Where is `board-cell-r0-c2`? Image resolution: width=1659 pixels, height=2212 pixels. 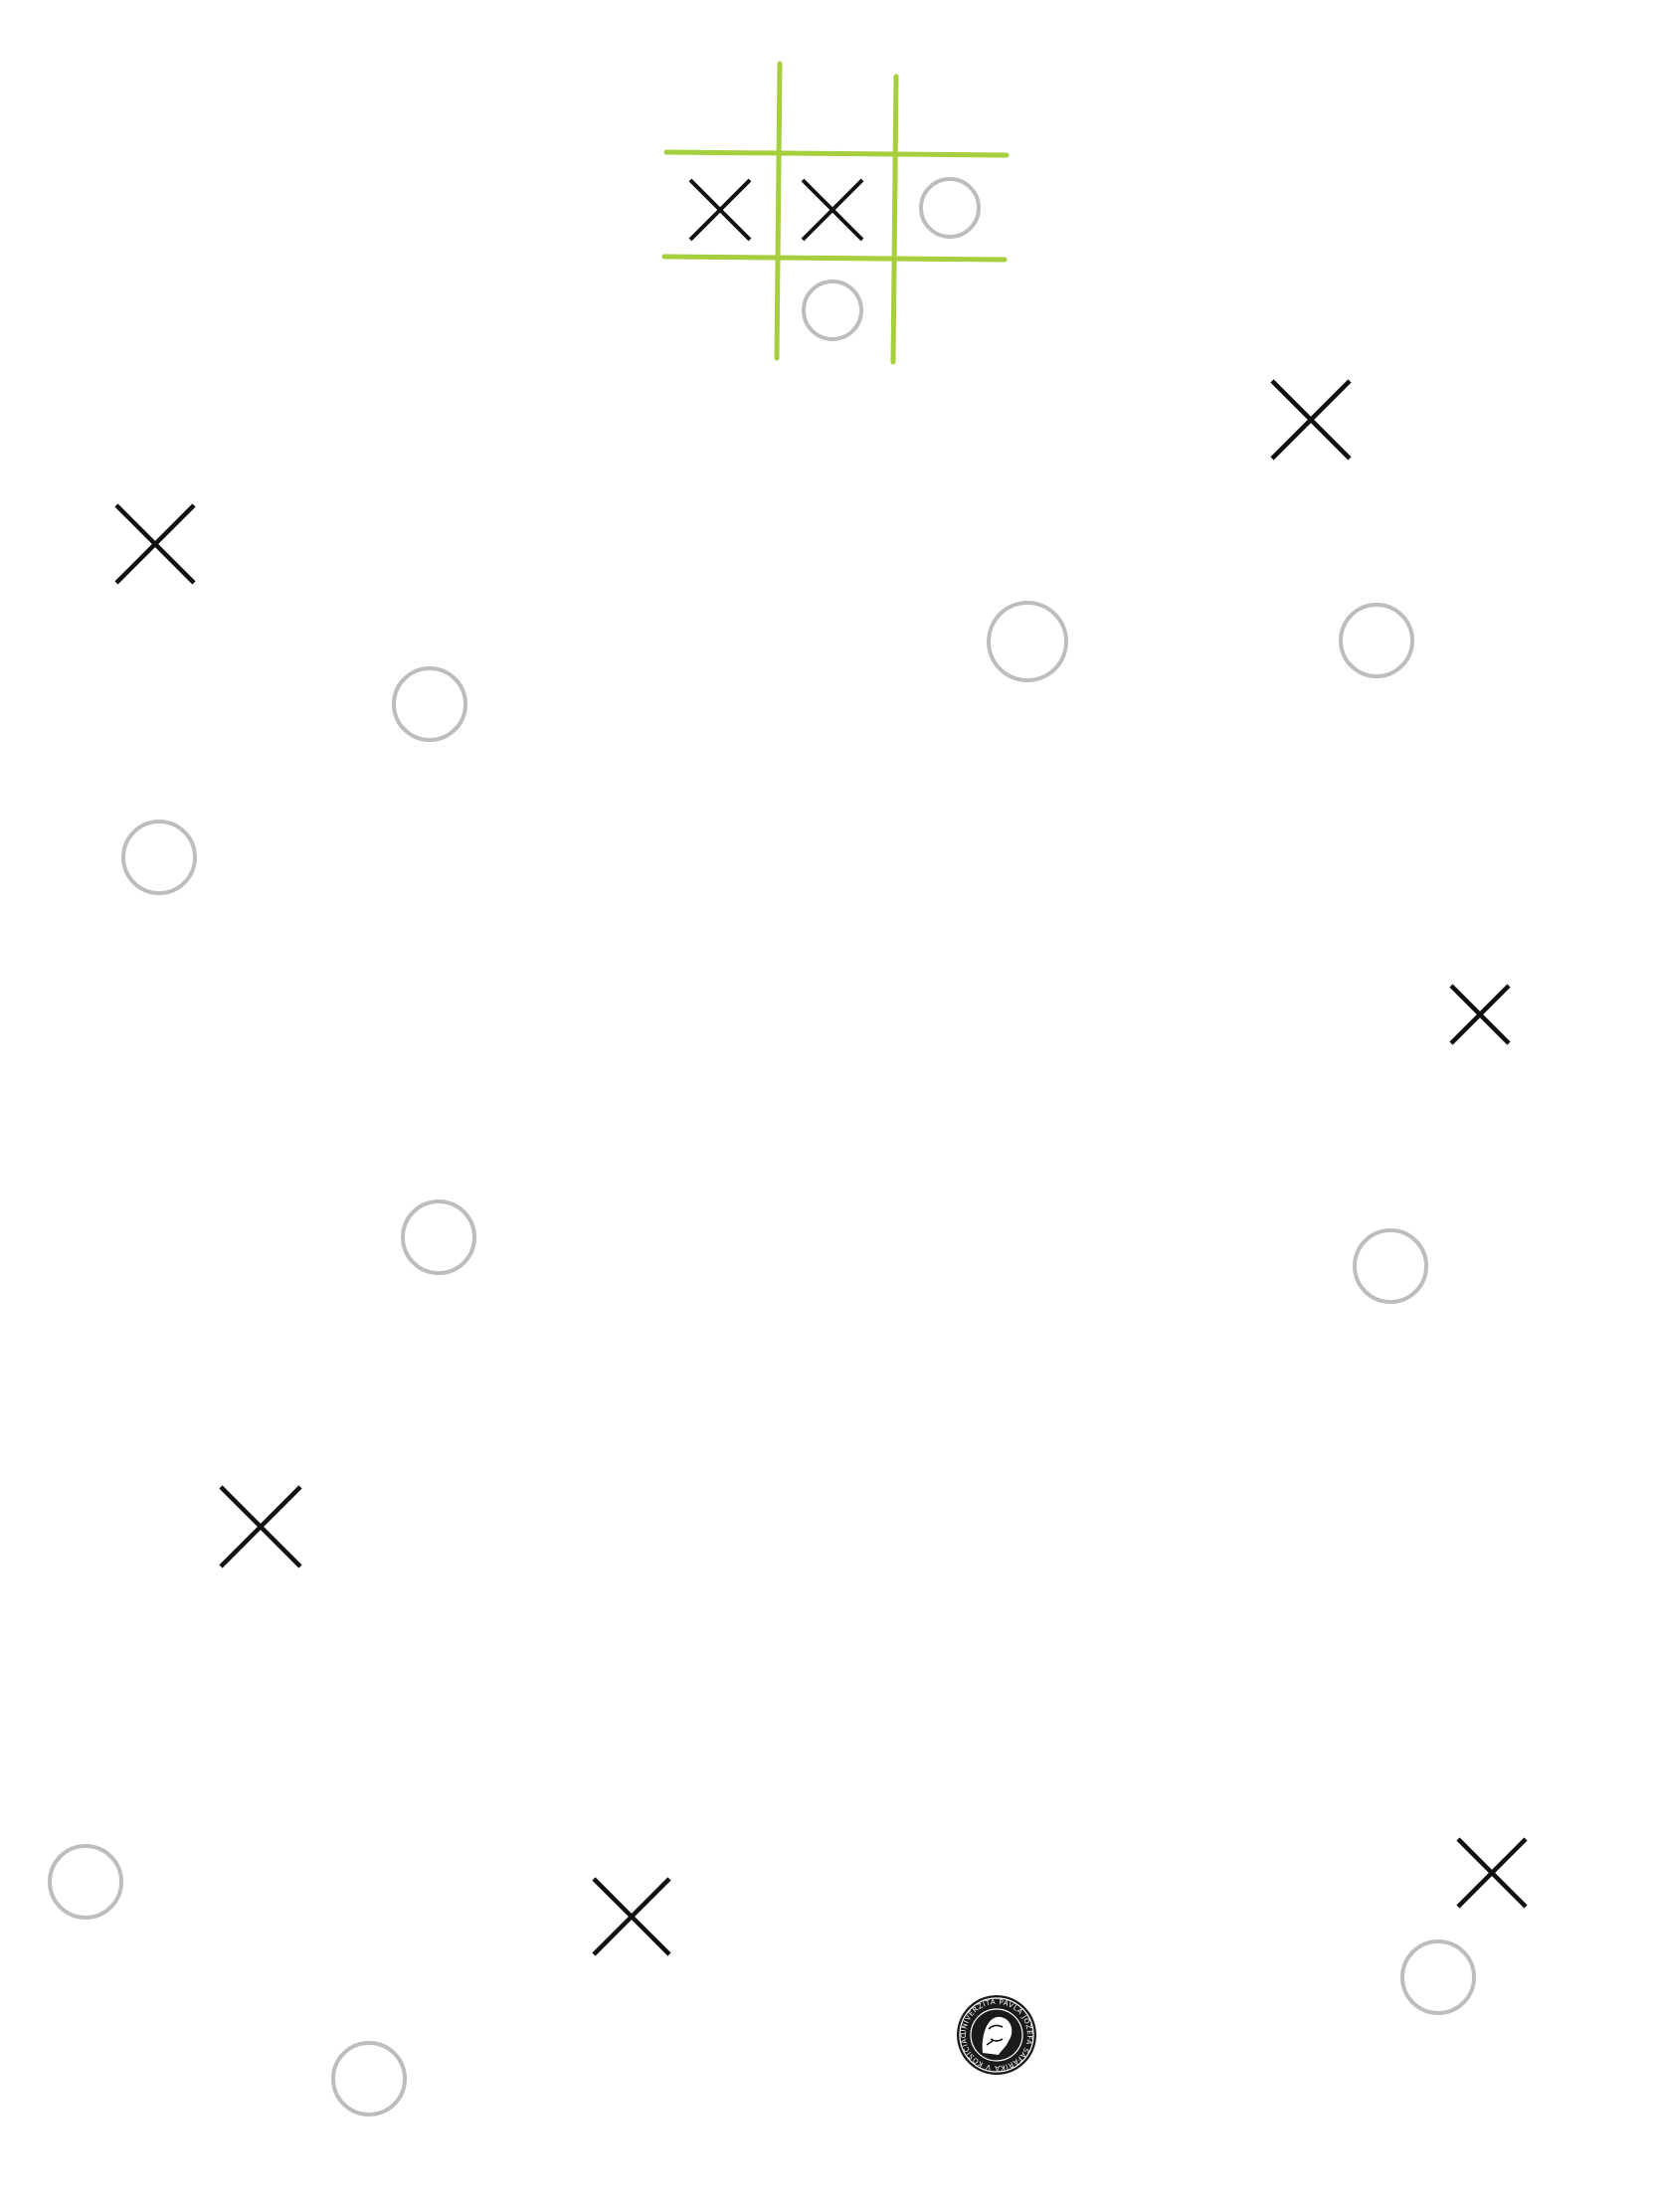 board-cell-r0-c2 is located at coordinates (950, 210).